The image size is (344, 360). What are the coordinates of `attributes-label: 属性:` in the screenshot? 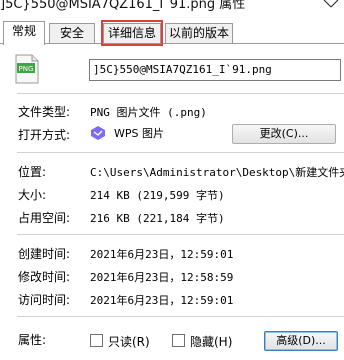 It's located at (32, 340).